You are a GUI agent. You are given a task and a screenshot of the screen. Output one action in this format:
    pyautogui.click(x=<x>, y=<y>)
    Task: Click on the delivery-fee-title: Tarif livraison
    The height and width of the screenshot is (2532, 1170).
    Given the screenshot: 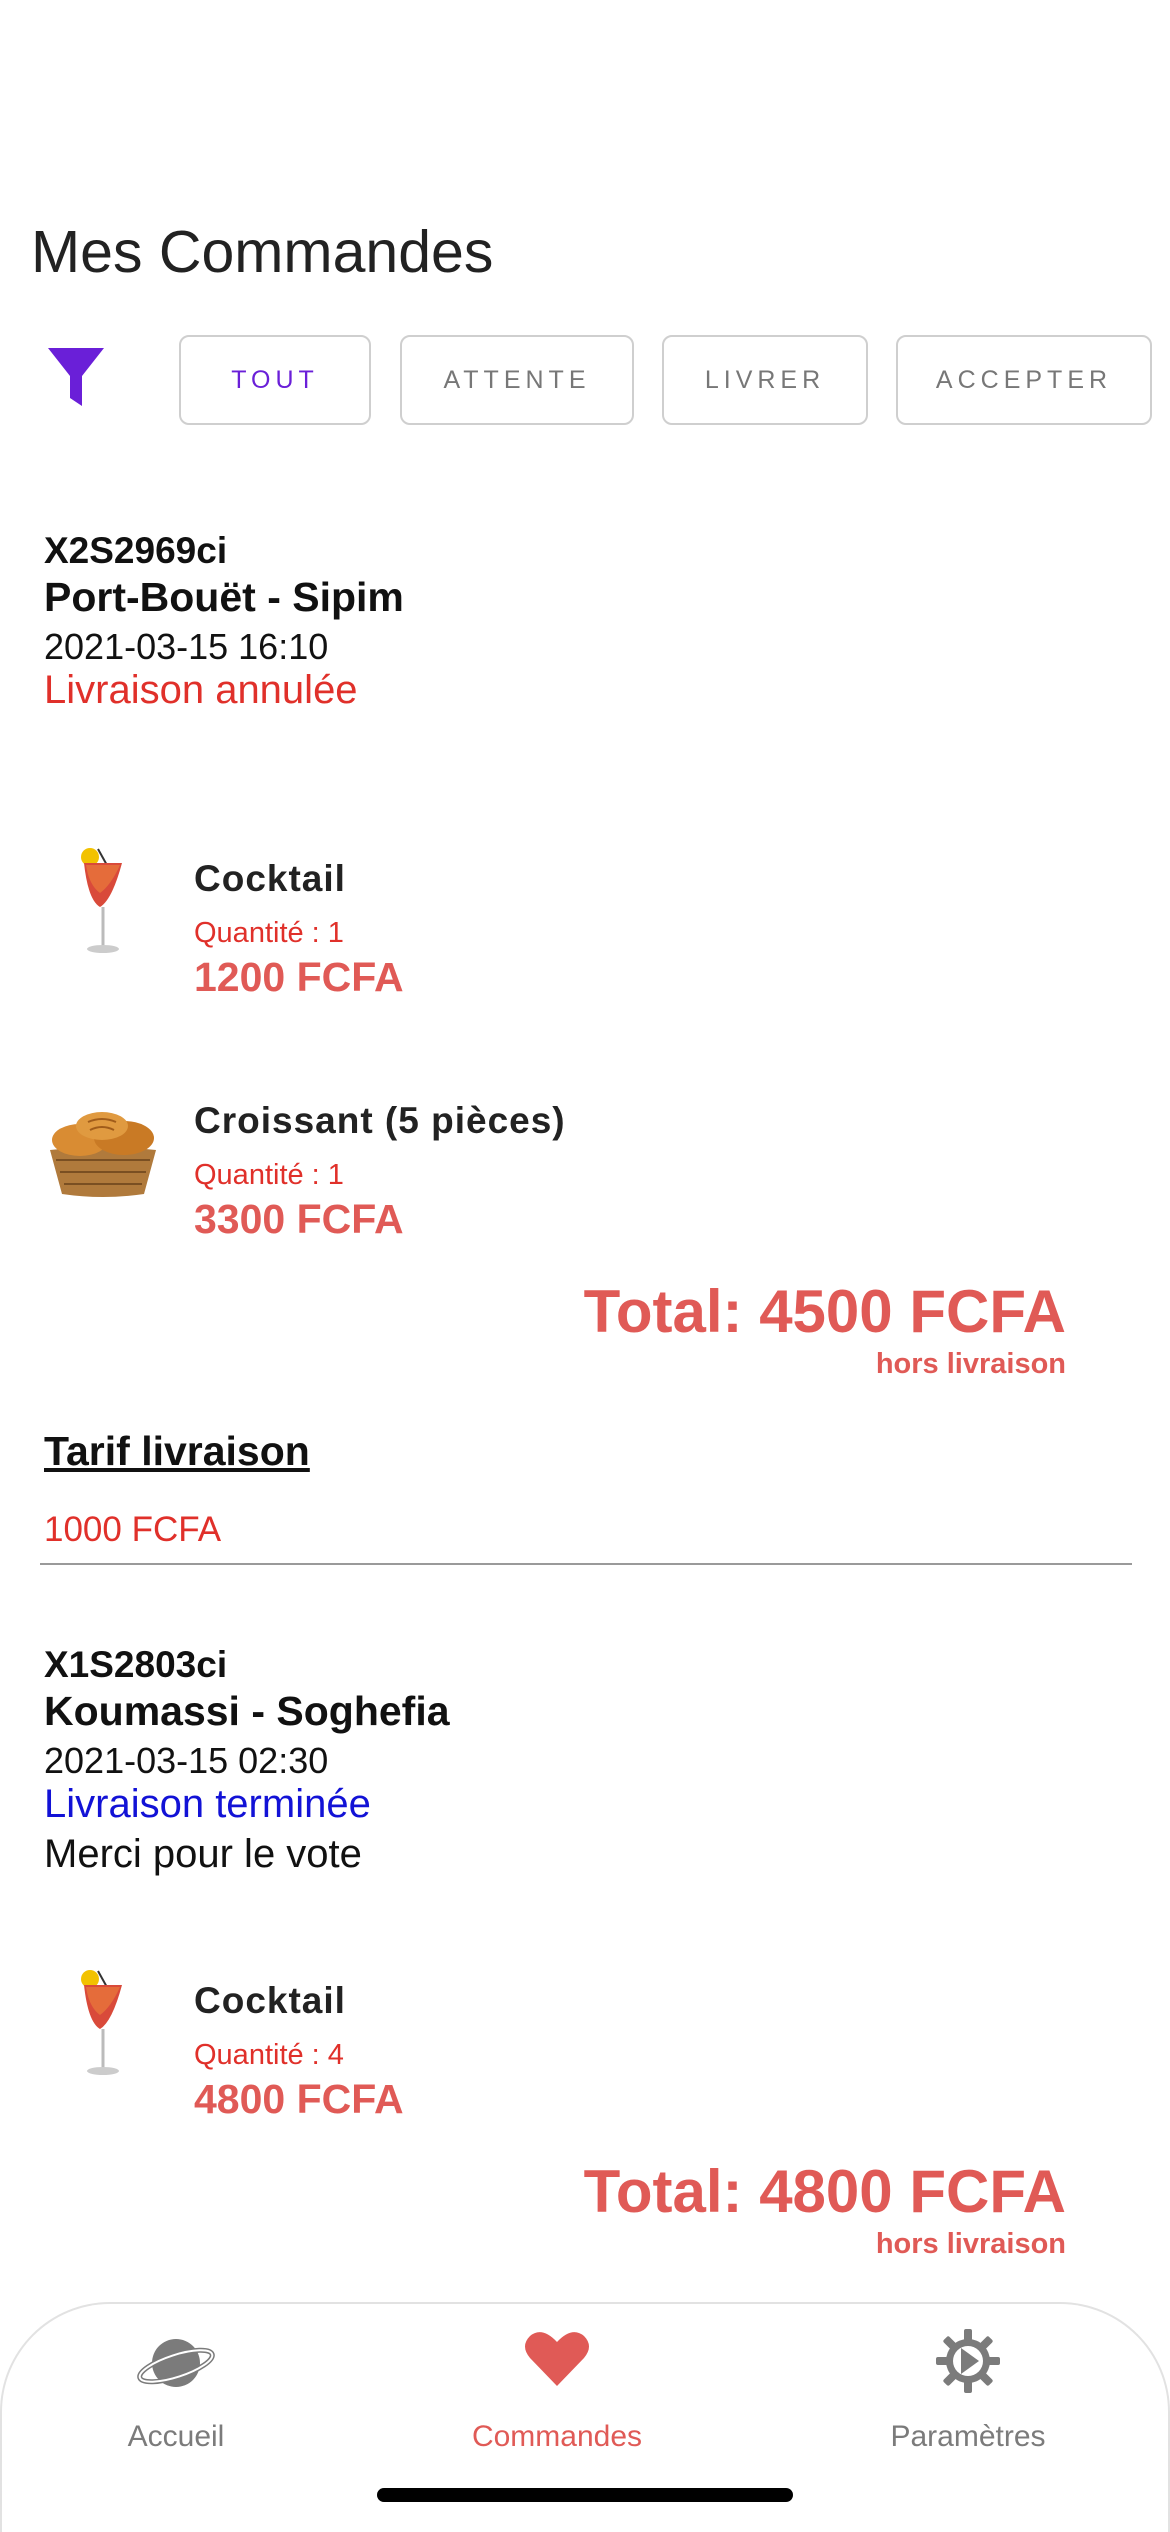 What is the action you would take?
    pyautogui.click(x=177, y=1451)
    